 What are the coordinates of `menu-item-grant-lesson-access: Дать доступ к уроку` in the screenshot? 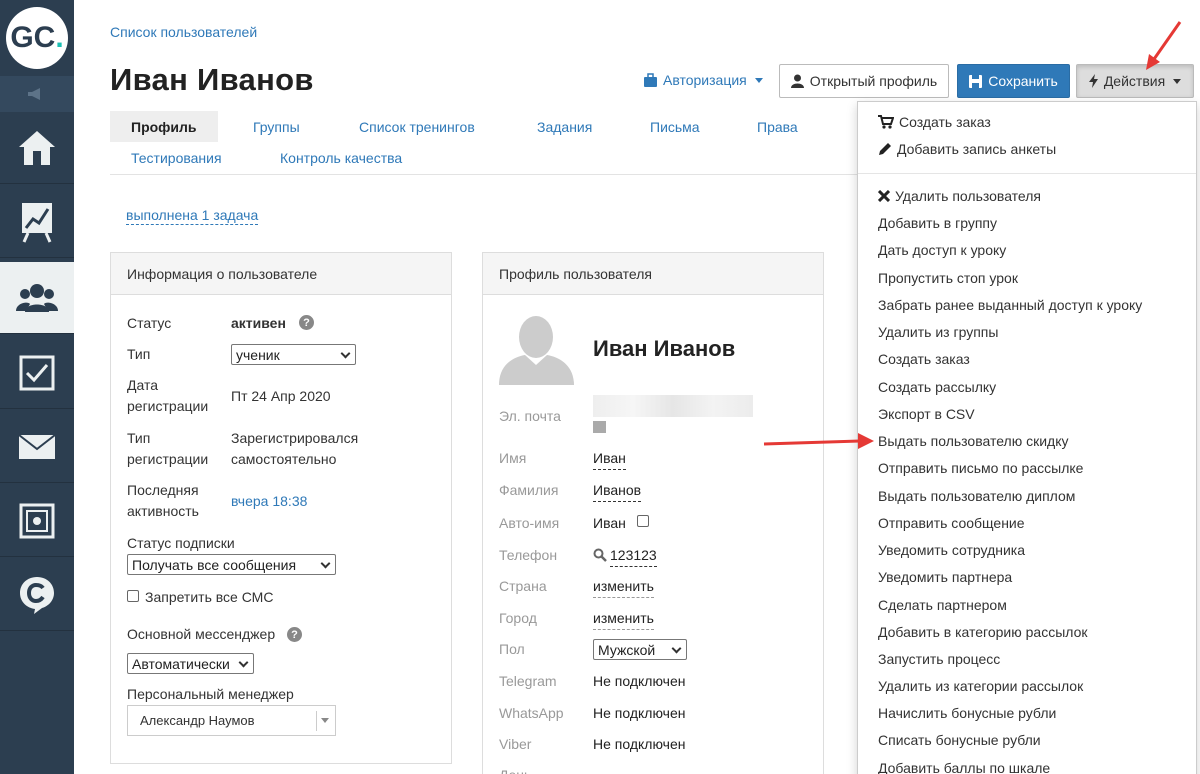 It's located at (942, 250).